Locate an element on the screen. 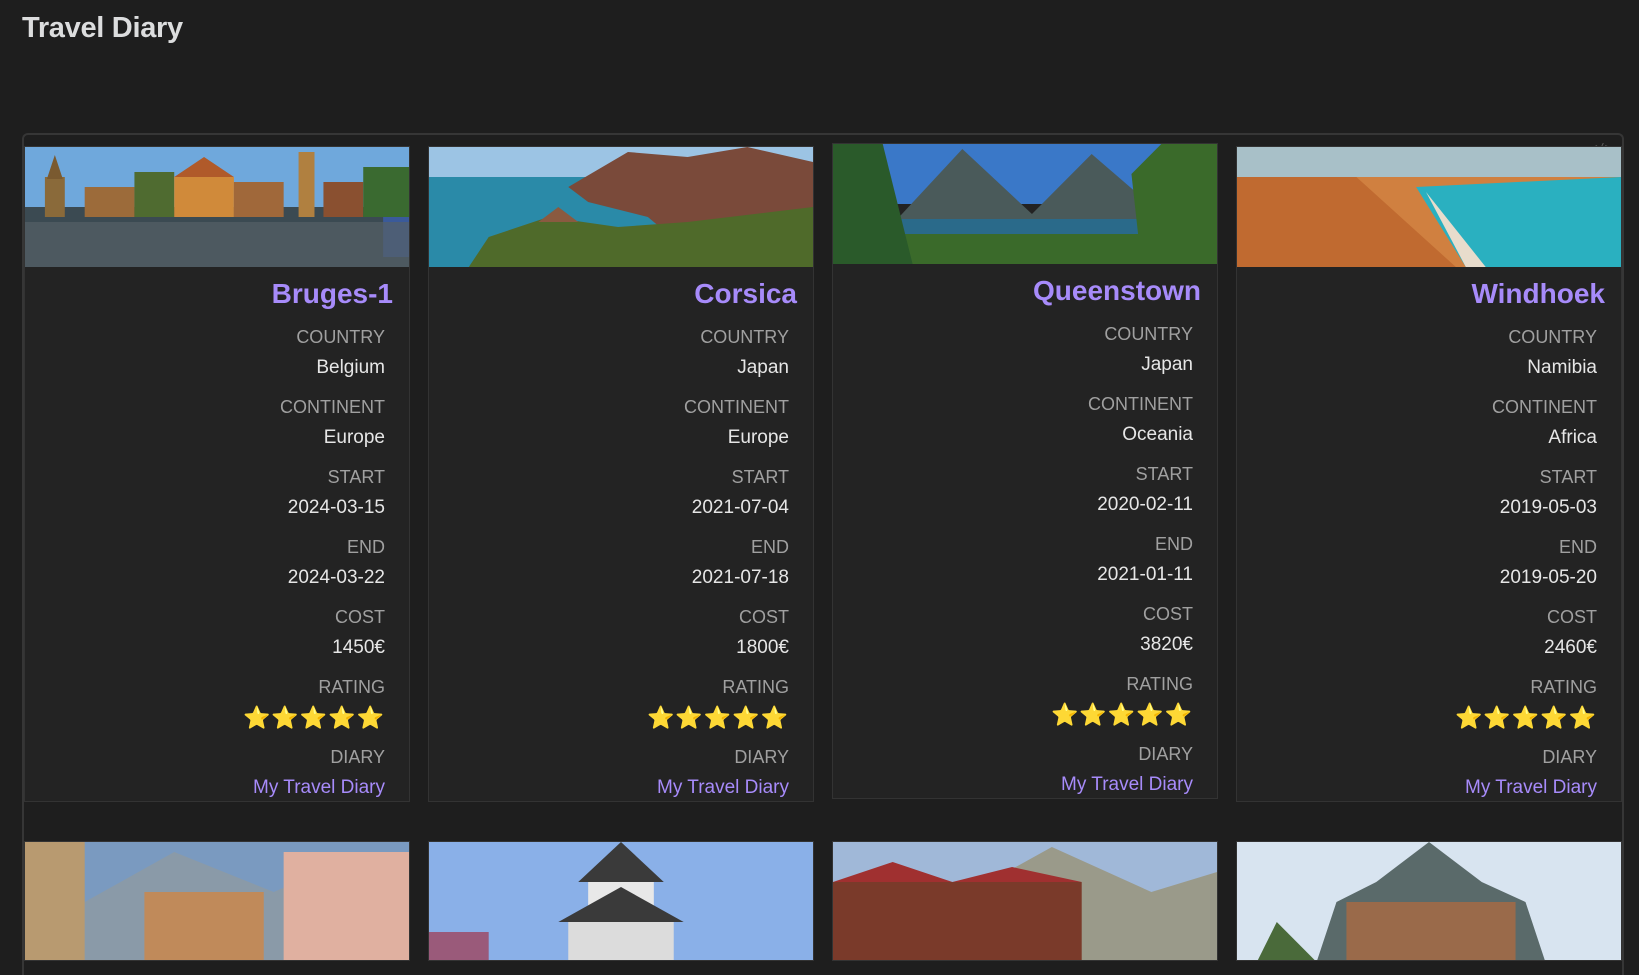 The height and width of the screenshot is (975, 1639). start-value: 2020-02-11 is located at coordinates (1145, 504).